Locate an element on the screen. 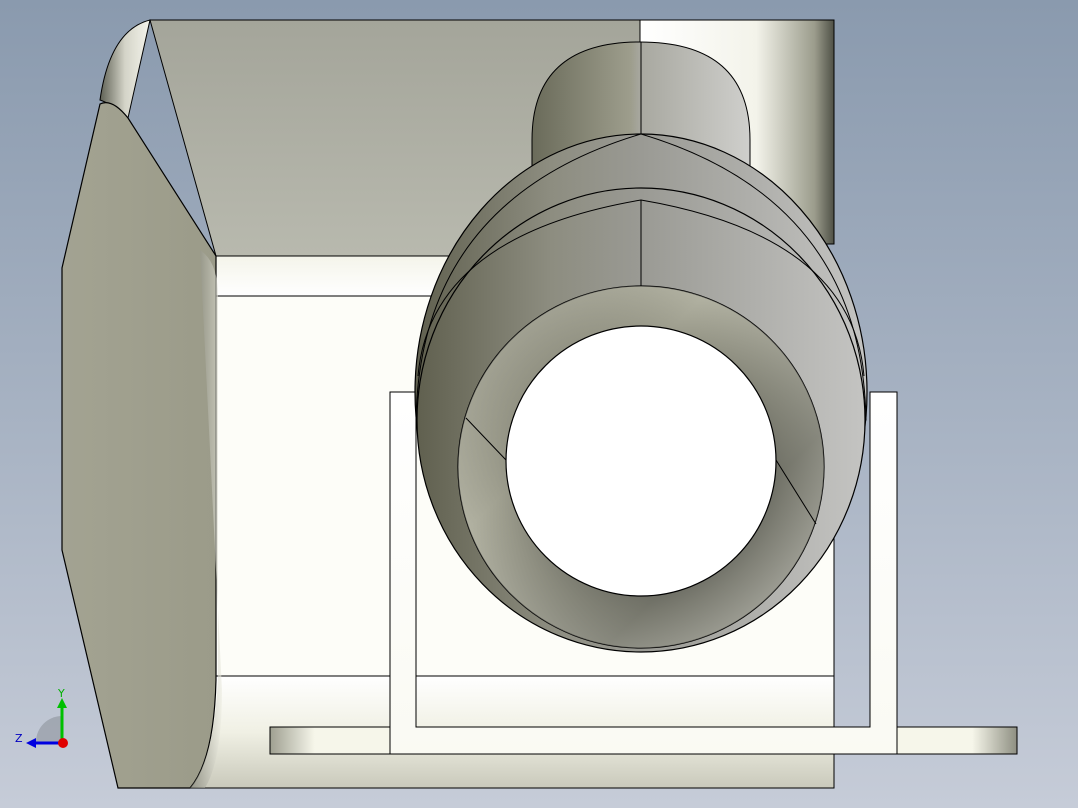 This screenshot has height=808, width=1078. orientation-triad: Y Z is located at coordinates (45, 719).